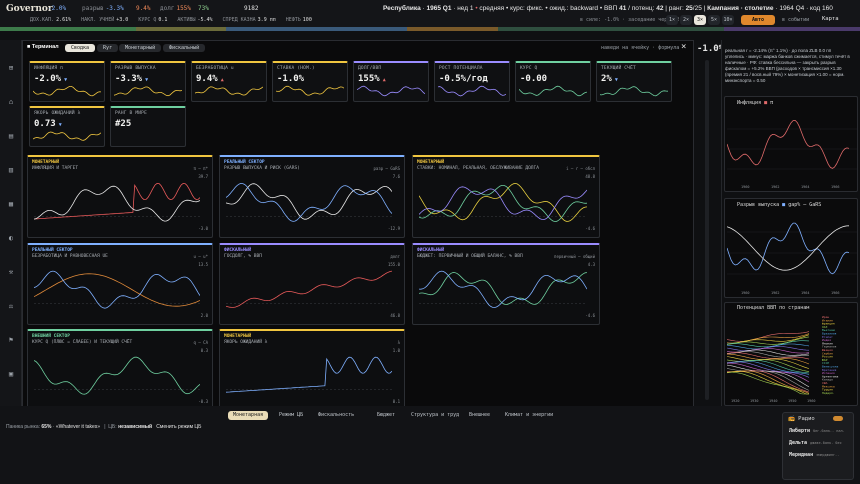 Image resolution: width=860 pixels, height=484 pixels. What do you see at coordinates (795, 20) in the screenshot?
I see `events-label: в событии` at bounding box center [795, 20].